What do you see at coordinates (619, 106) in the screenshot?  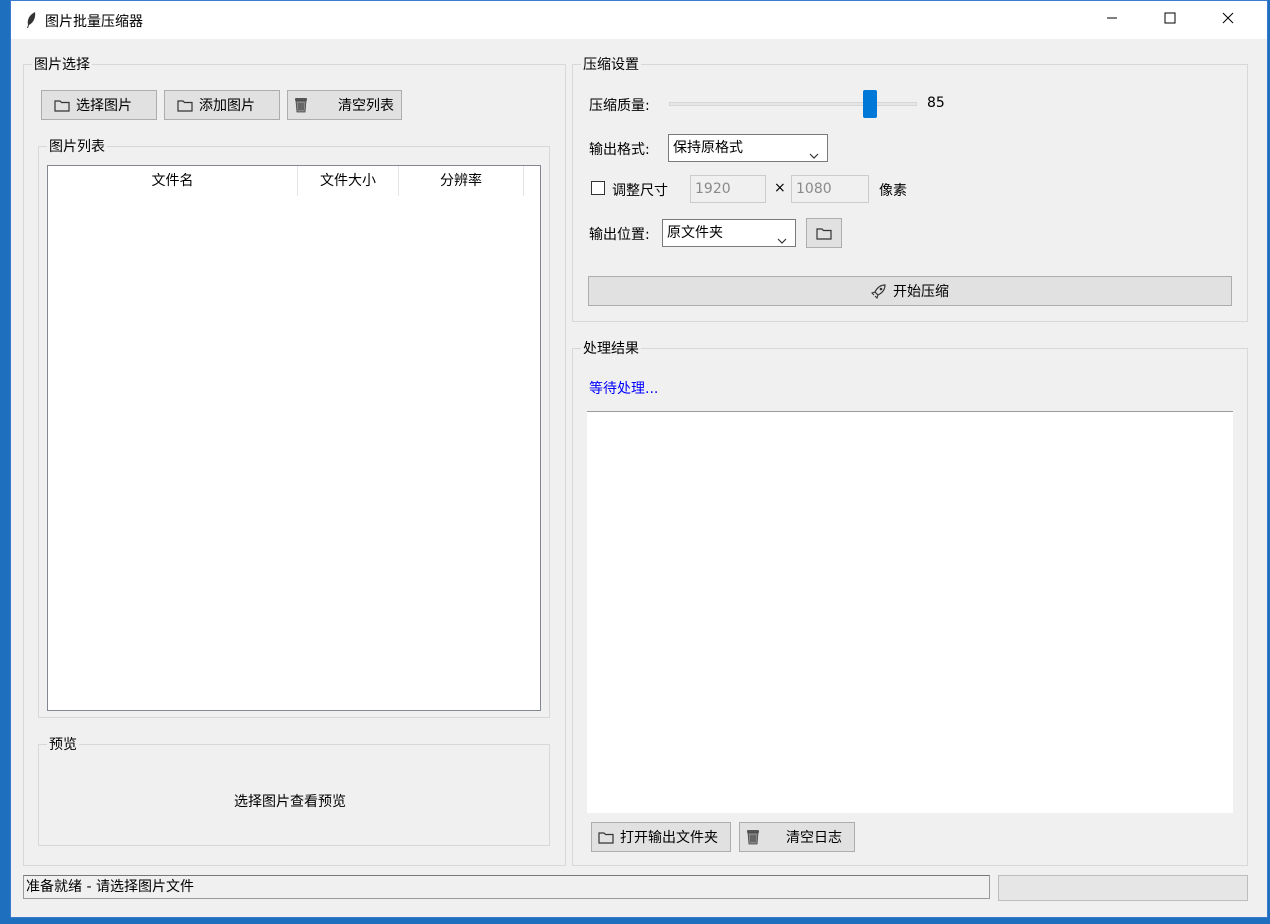 I see `quality-label: 压缩质量:` at bounding box center [619, 106].